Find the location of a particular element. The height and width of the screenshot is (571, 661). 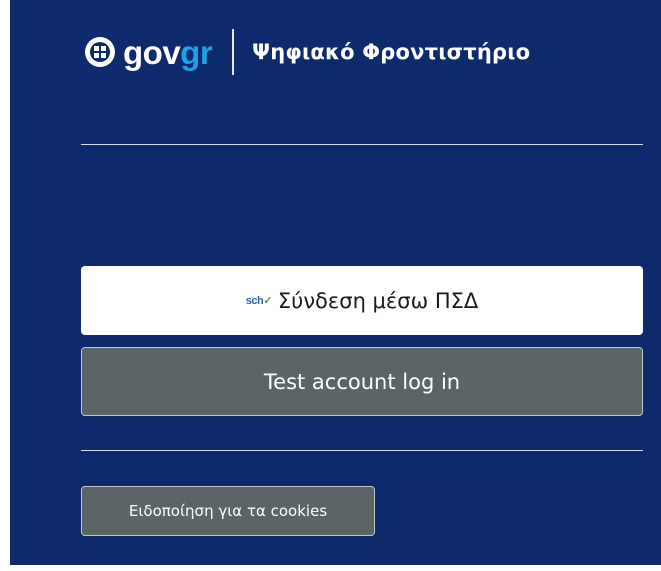

sch-logo-icon: sch✓ is located at coordinates (259, 301).